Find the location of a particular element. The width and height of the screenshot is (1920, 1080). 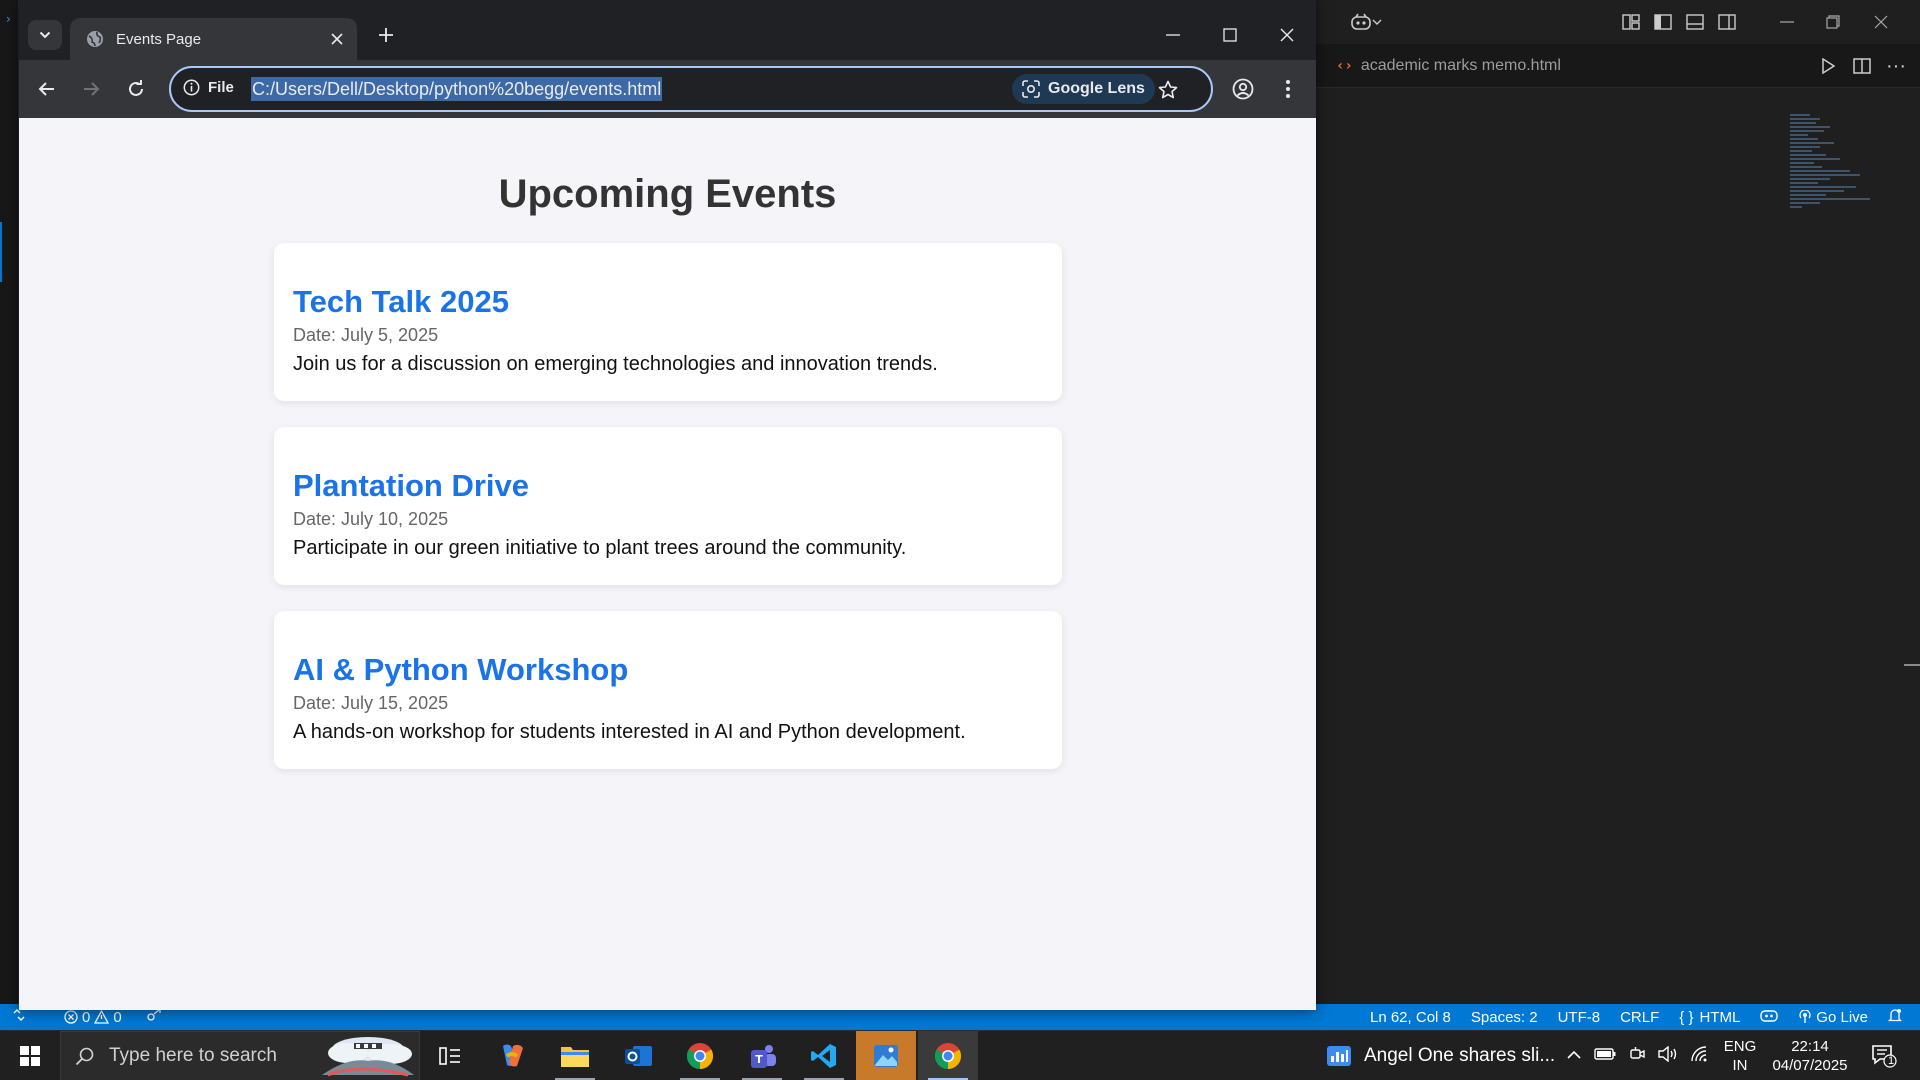

taskbar-file-explorer is located at coordinates (575, 1055).